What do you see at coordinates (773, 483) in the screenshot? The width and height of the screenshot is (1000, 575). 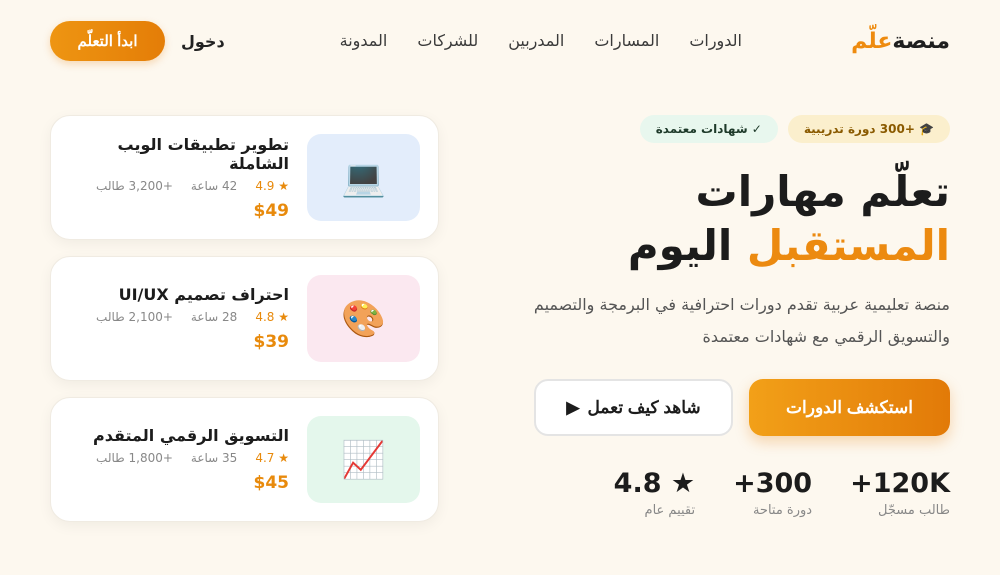 I see `stat-value: +300` at bounding box center [773, 483].